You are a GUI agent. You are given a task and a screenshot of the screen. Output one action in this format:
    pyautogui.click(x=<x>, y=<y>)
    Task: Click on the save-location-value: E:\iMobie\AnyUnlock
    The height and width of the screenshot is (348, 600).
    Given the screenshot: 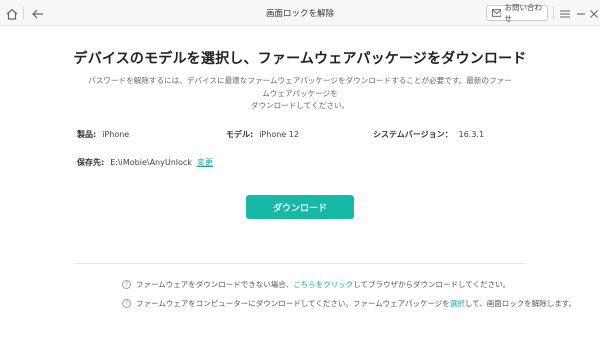 What is the action you would take?
    pyautogui.click(x=151, y=162)
    